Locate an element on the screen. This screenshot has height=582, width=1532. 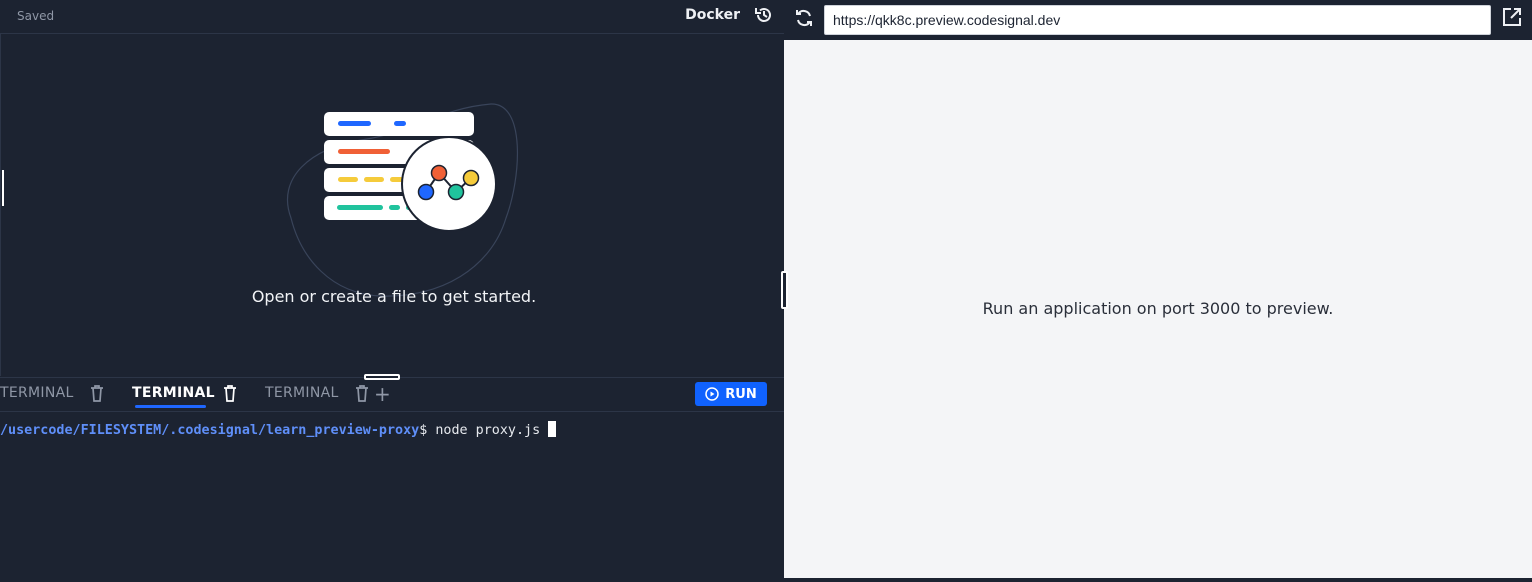
plus-icon: + is located at coordinates (382, 394).